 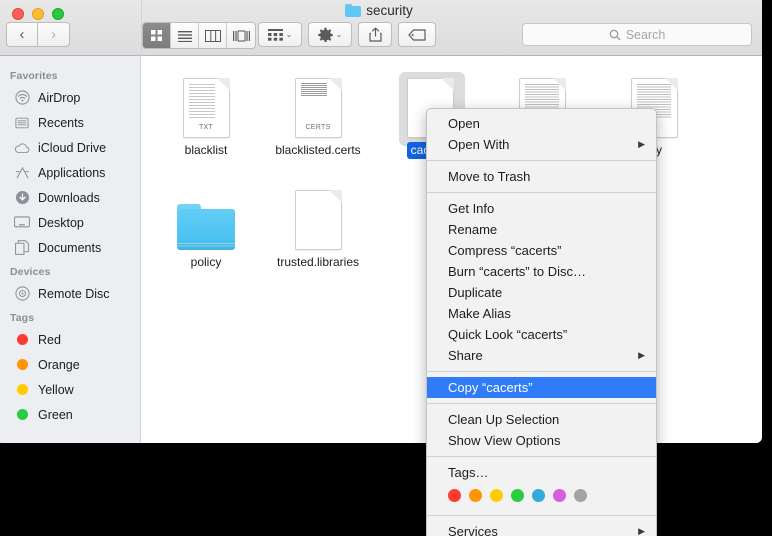 I want to click on menu-item-open: Open, so click(x=541, y=123).